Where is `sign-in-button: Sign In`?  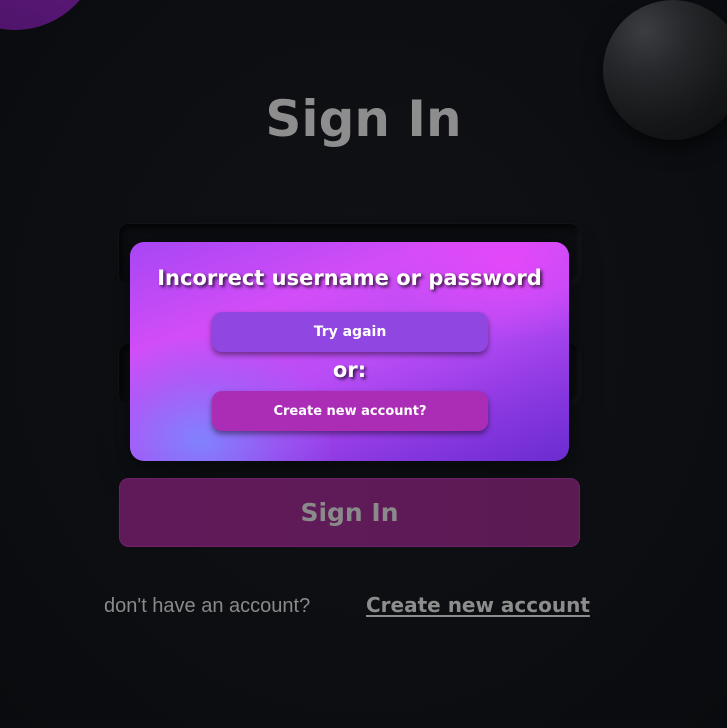
sign-in-button: Sign In is located at coordinates (349, 512).